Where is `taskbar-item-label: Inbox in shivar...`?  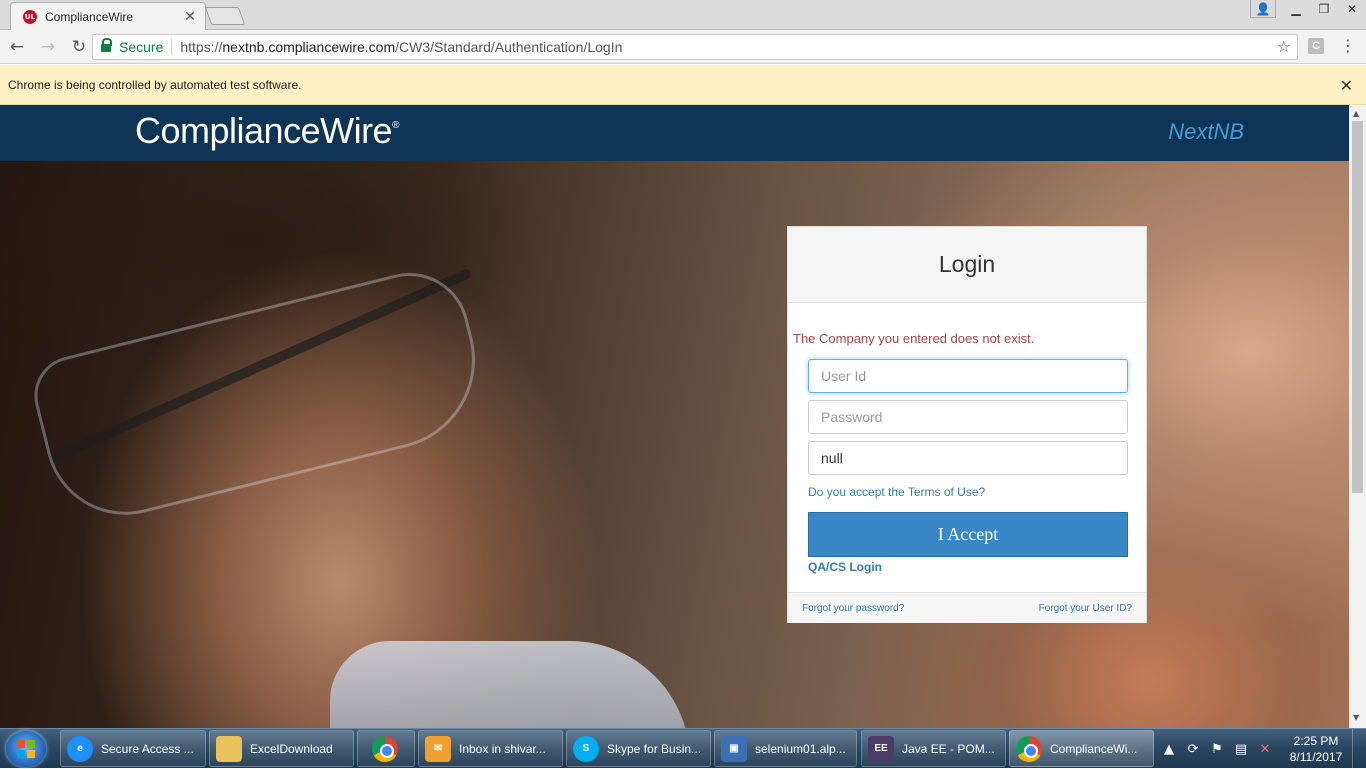
taskbar-item-label: Inbox in shivar... is located at coordinates (502, 748).